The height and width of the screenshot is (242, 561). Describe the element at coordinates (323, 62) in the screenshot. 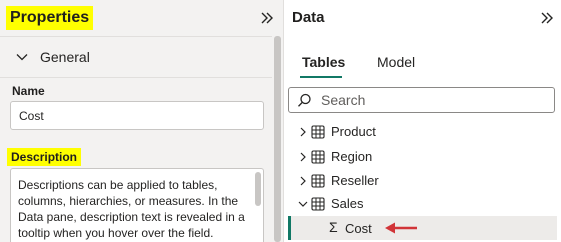

I see `tab-tables: Tables` at that location.